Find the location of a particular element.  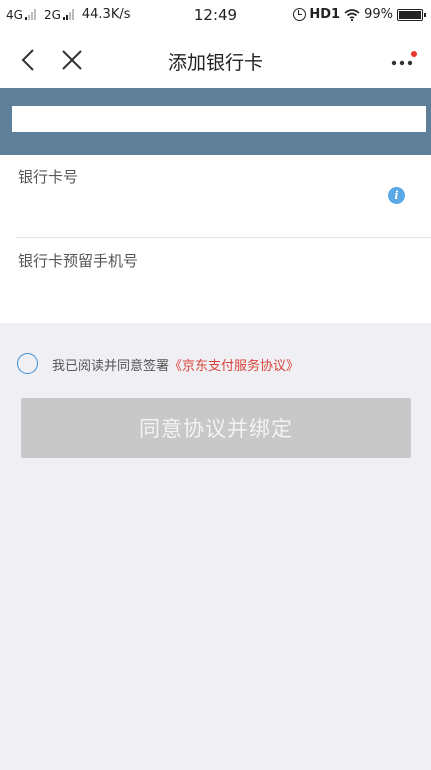

phone-row: 银行卡预留手机号 is located at coordinates (215, 281).